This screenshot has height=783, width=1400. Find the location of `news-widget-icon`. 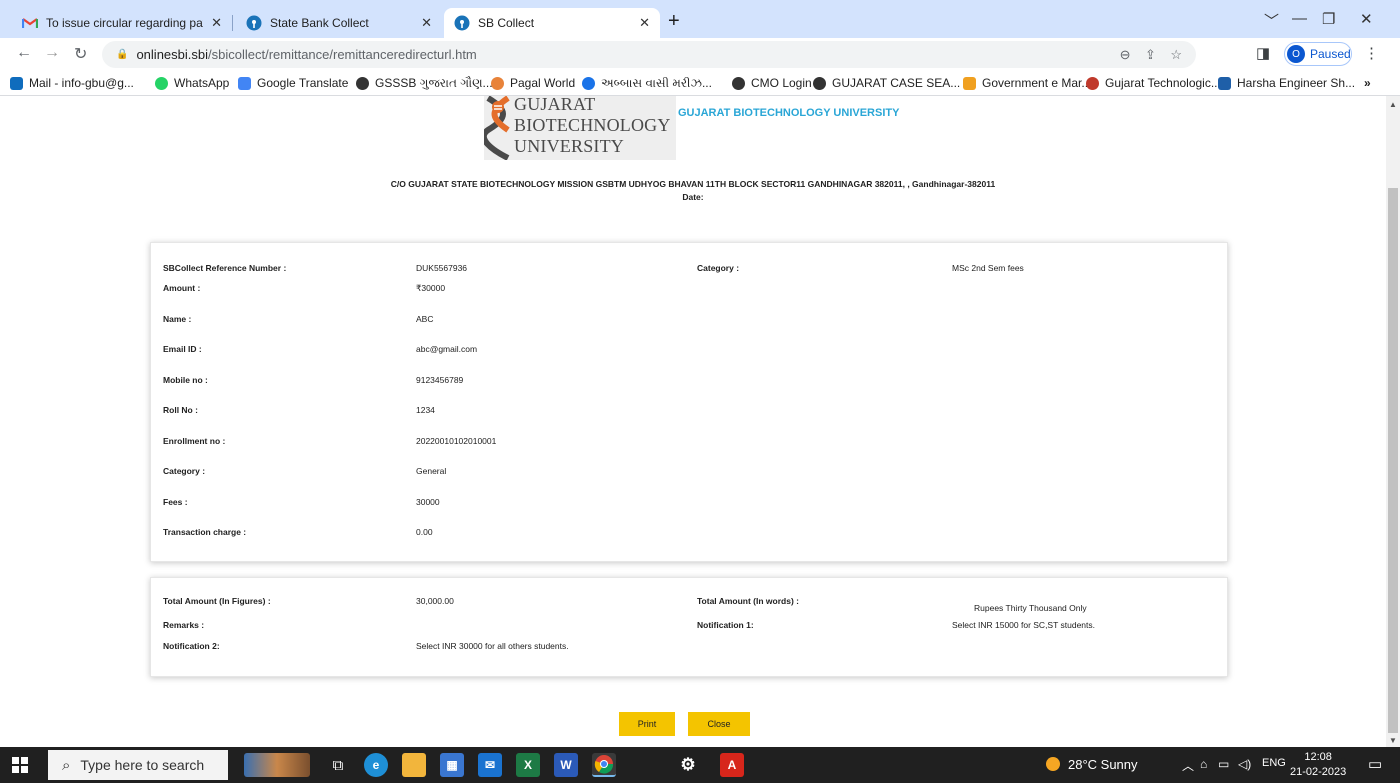

news-widget-icon is located at coordinates (277, 765).